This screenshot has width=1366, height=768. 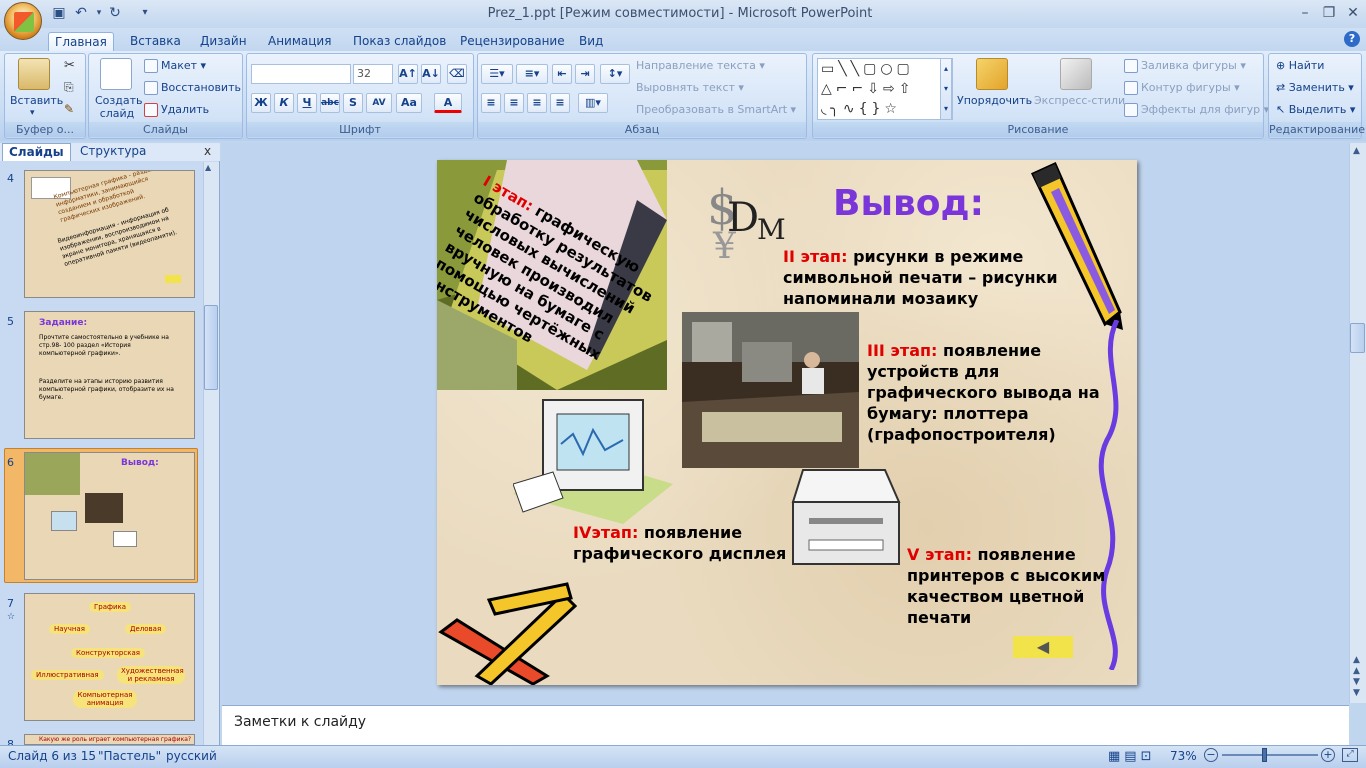 What do you see at coordinates (514, 103) in the screenshot?
I see `align-center-button: ≡` at bounding box center [514, 103].